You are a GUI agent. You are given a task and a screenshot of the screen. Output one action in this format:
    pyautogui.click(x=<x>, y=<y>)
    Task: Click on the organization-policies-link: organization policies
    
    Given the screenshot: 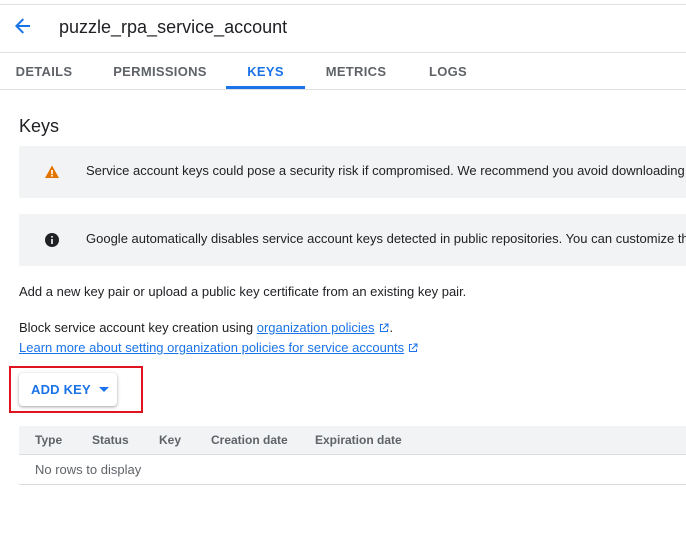 What is the action you would take?
    pyautogui.click(x=316, y=327)
    